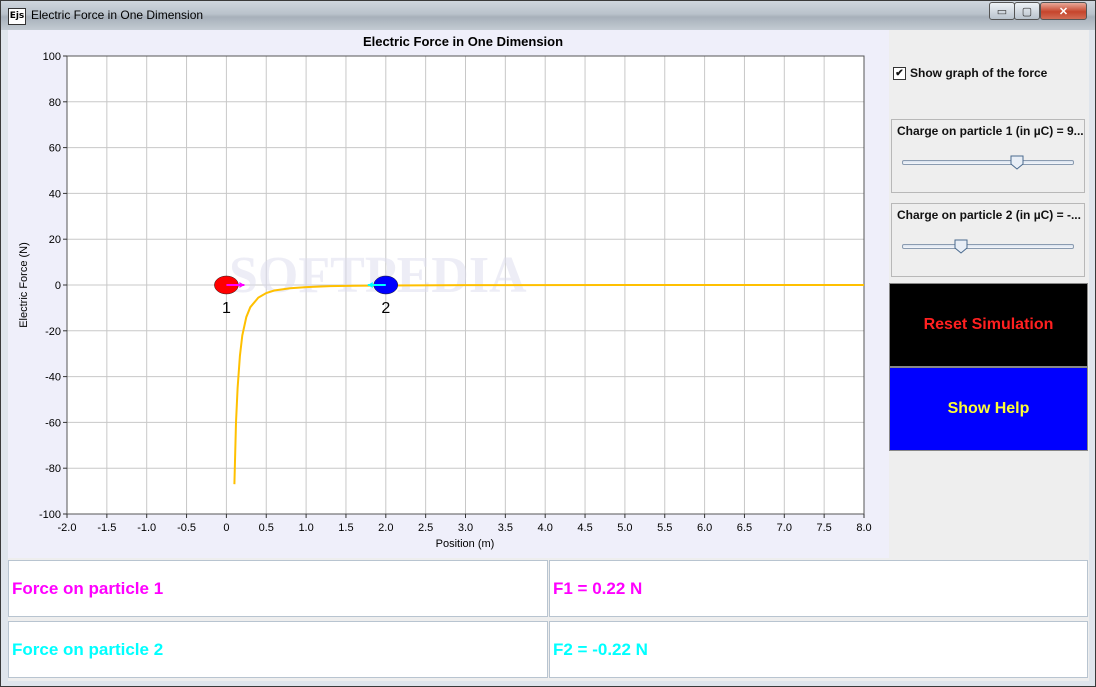 The width and height of the screenshot is (1096, 687). I want to click on x-axis-label: Position (m), so click(465, 544).